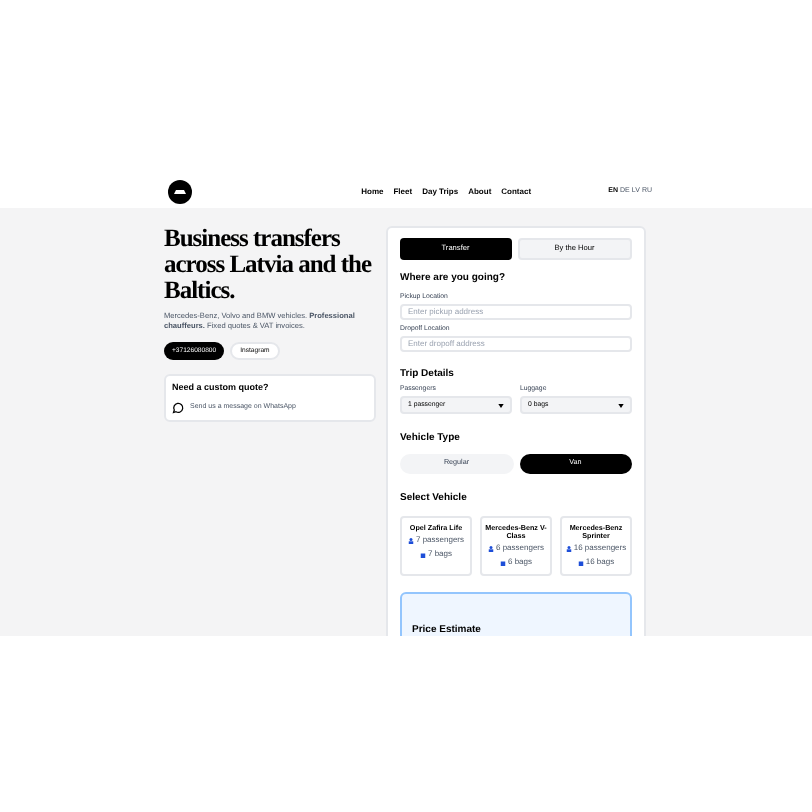 The image size is (812, 812). Describe the element at coordinates (269, 265) in the screenshot. I see `hero-title: Business transfers across Latvia and the Baltics.` at that location.